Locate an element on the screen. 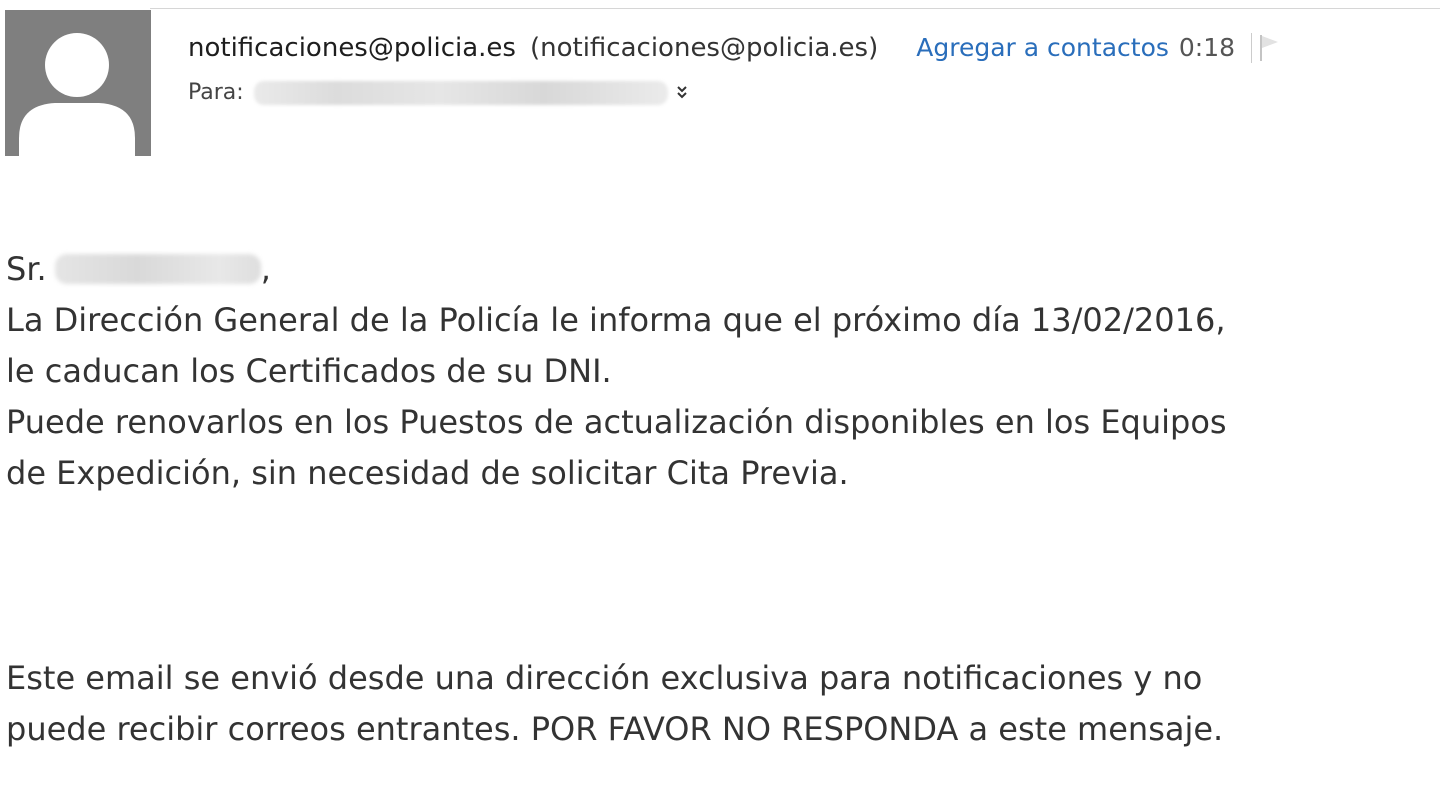 This screenshot has width=1440, height=810. sender-name: notificaciones@policia.es is located at coordinates (352, 48).